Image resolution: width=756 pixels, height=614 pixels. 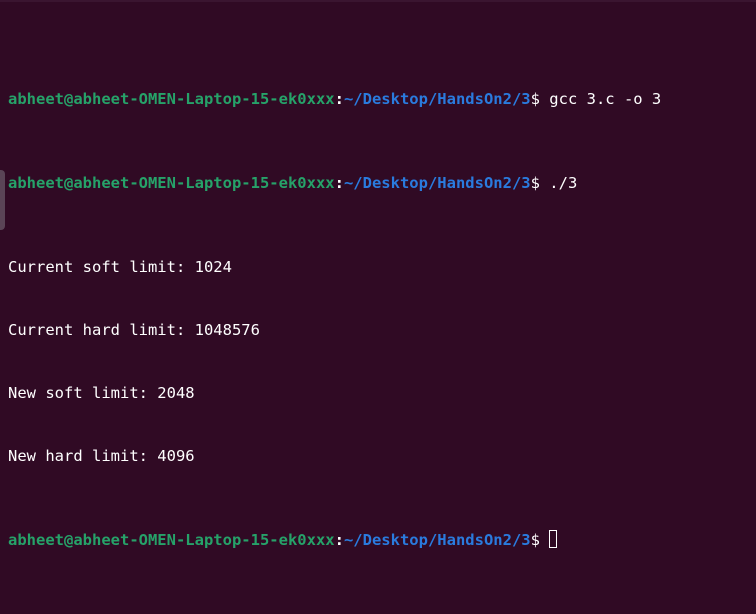 What do you see at coordinates (544, 540) in the screenshot?
I see `command-input` at bounding box center [544, 540].